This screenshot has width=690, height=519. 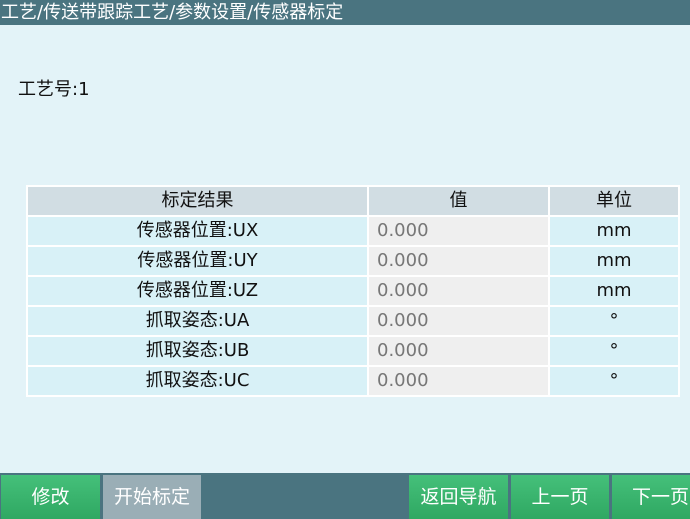 What do you see at coordinates (345, 12) in the screenshot?
I see `breadcrumb: 工艺/传送带跟踪工艺/参数设置/传感器标定` at bounding box center [345, 12].